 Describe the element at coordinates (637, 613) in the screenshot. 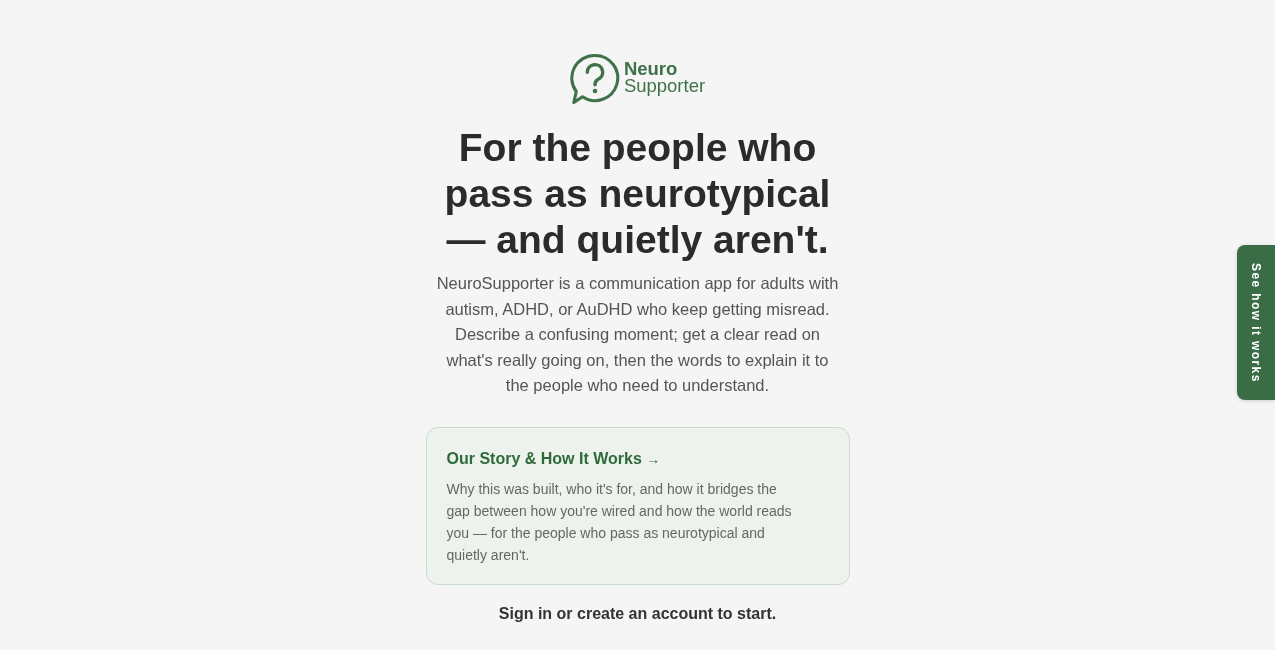

I see `sign-in-prompt: Sign in or create an account to start.` at that location.